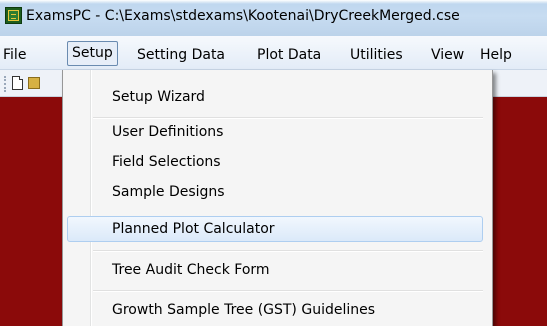 The height and width of the screenshot is (326, 547). Describe the element at coordinates (376, 55) in the screenshot. I see `menu-utilities: Utilities` at that location.